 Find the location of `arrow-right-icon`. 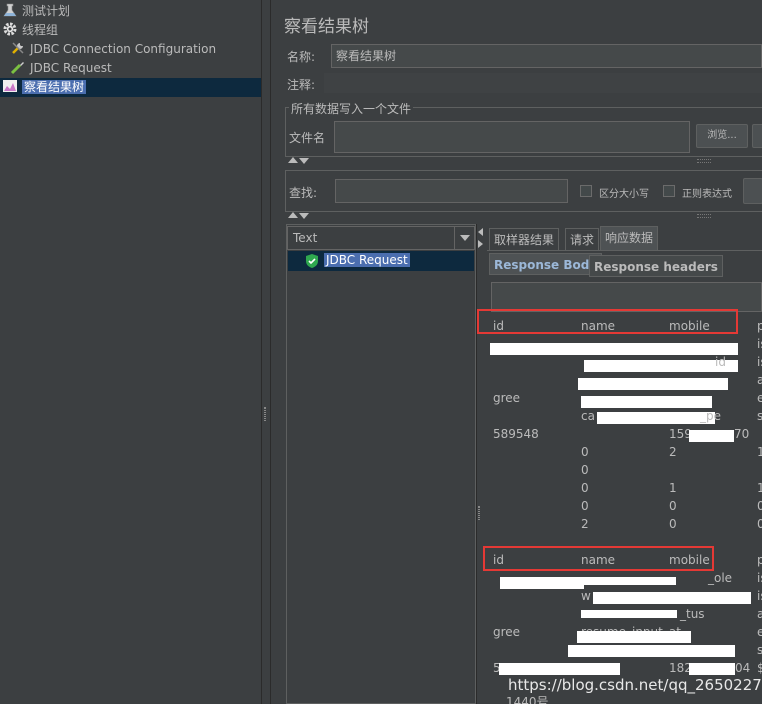

arrow-right-icon is located at coordinates (480, 244).